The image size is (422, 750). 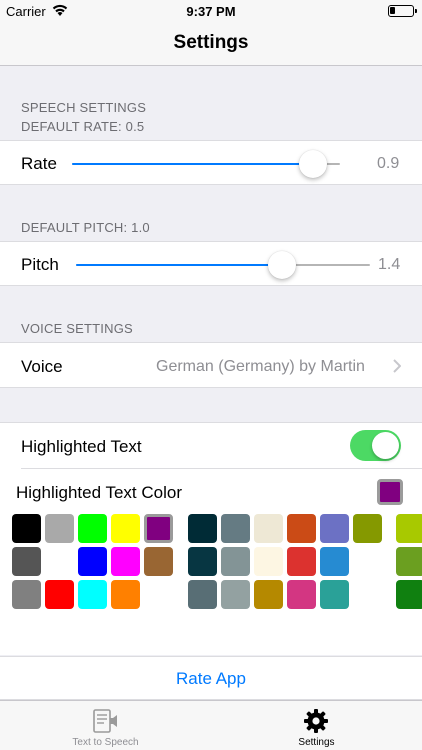 What do you see at coordinates (385, 445) in the screenshot?
I see `toggle-knob` at bounding box center [385, 445].